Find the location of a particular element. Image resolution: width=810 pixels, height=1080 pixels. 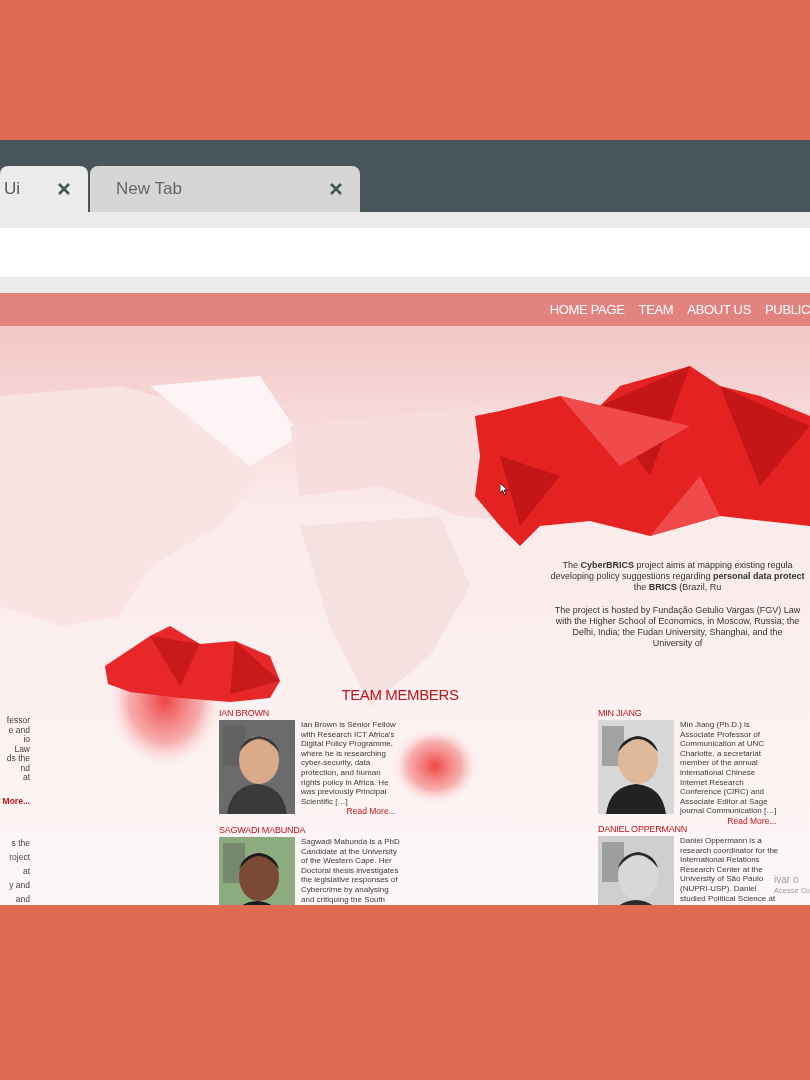

browser-tab: New Tab is located at coordinates (225, 189).